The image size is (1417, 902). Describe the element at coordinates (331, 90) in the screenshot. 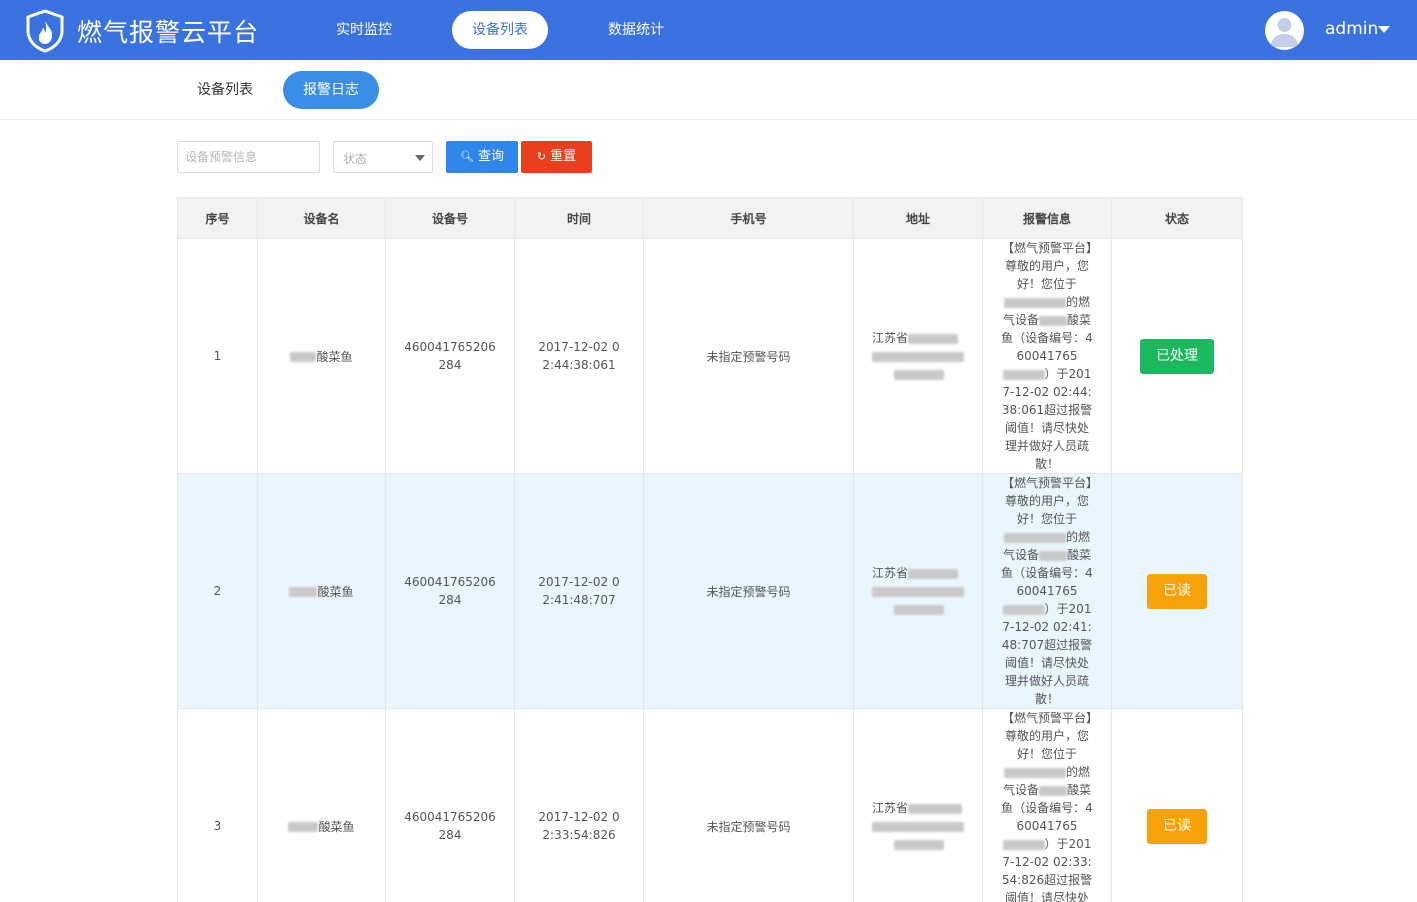

I see `tab-alarm-log: 报警日志` at that location.